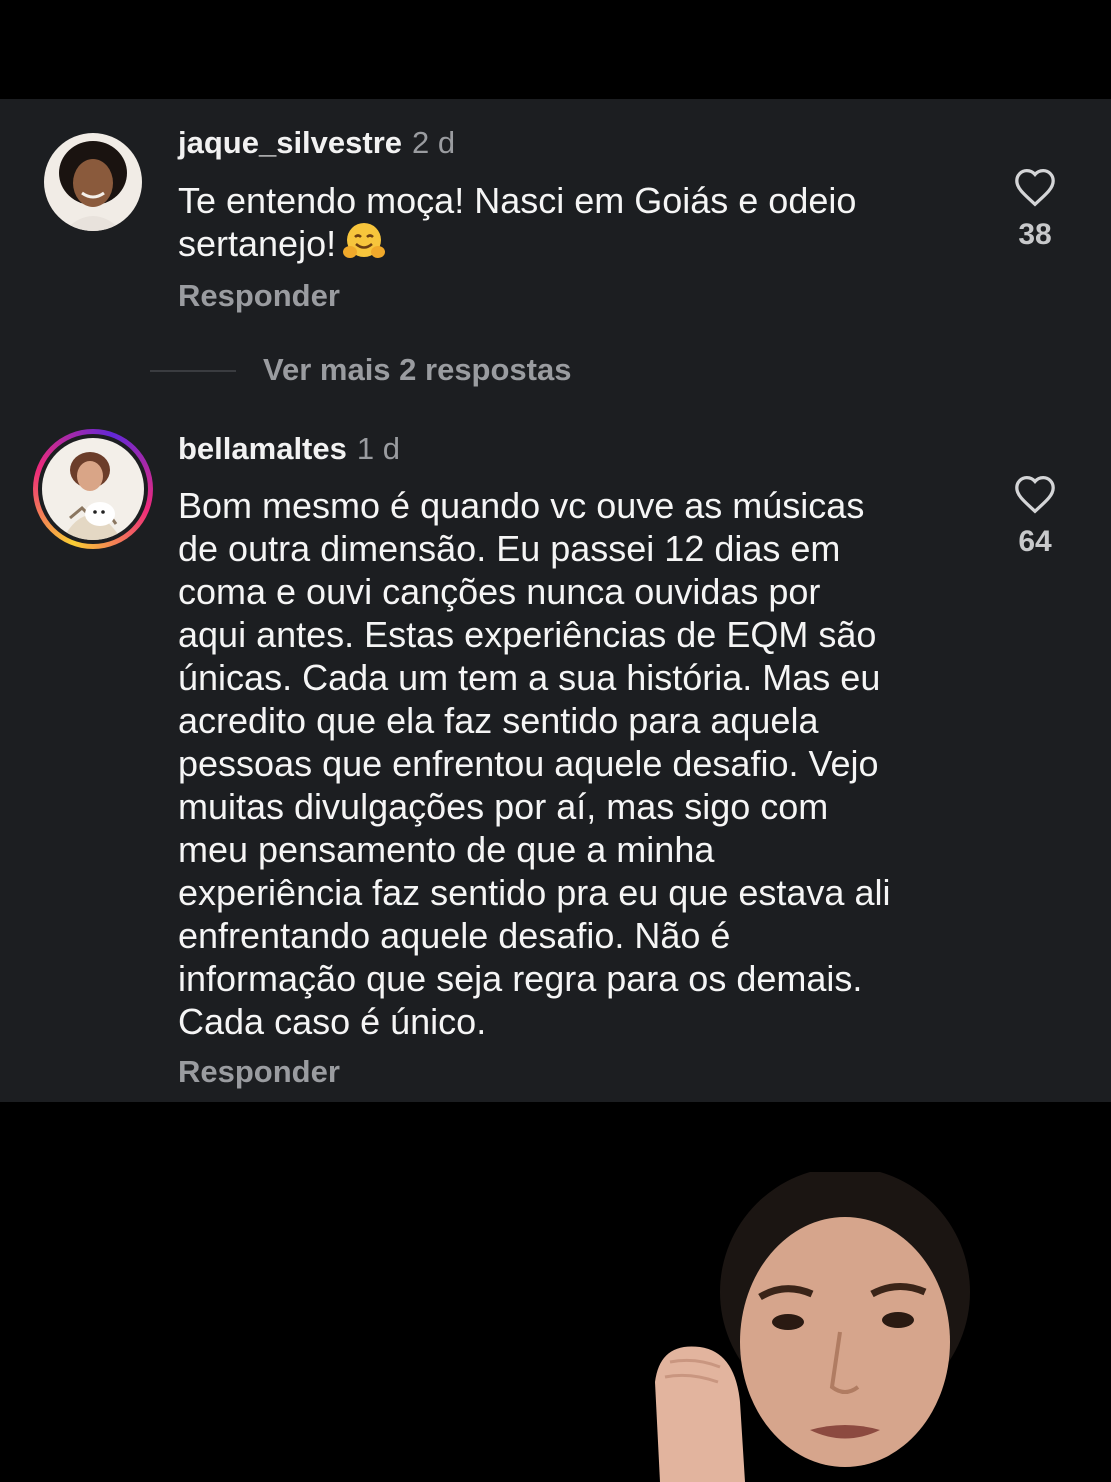  I want to click on username: bellamaltes, so click(262, 448).